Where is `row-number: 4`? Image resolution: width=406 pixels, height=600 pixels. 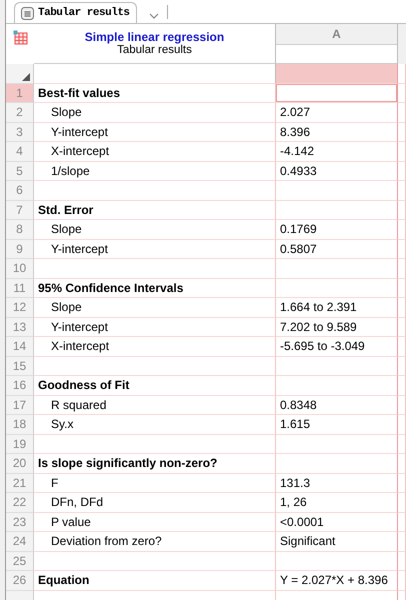
row-number: 4 is located at coordinates (20, 152).